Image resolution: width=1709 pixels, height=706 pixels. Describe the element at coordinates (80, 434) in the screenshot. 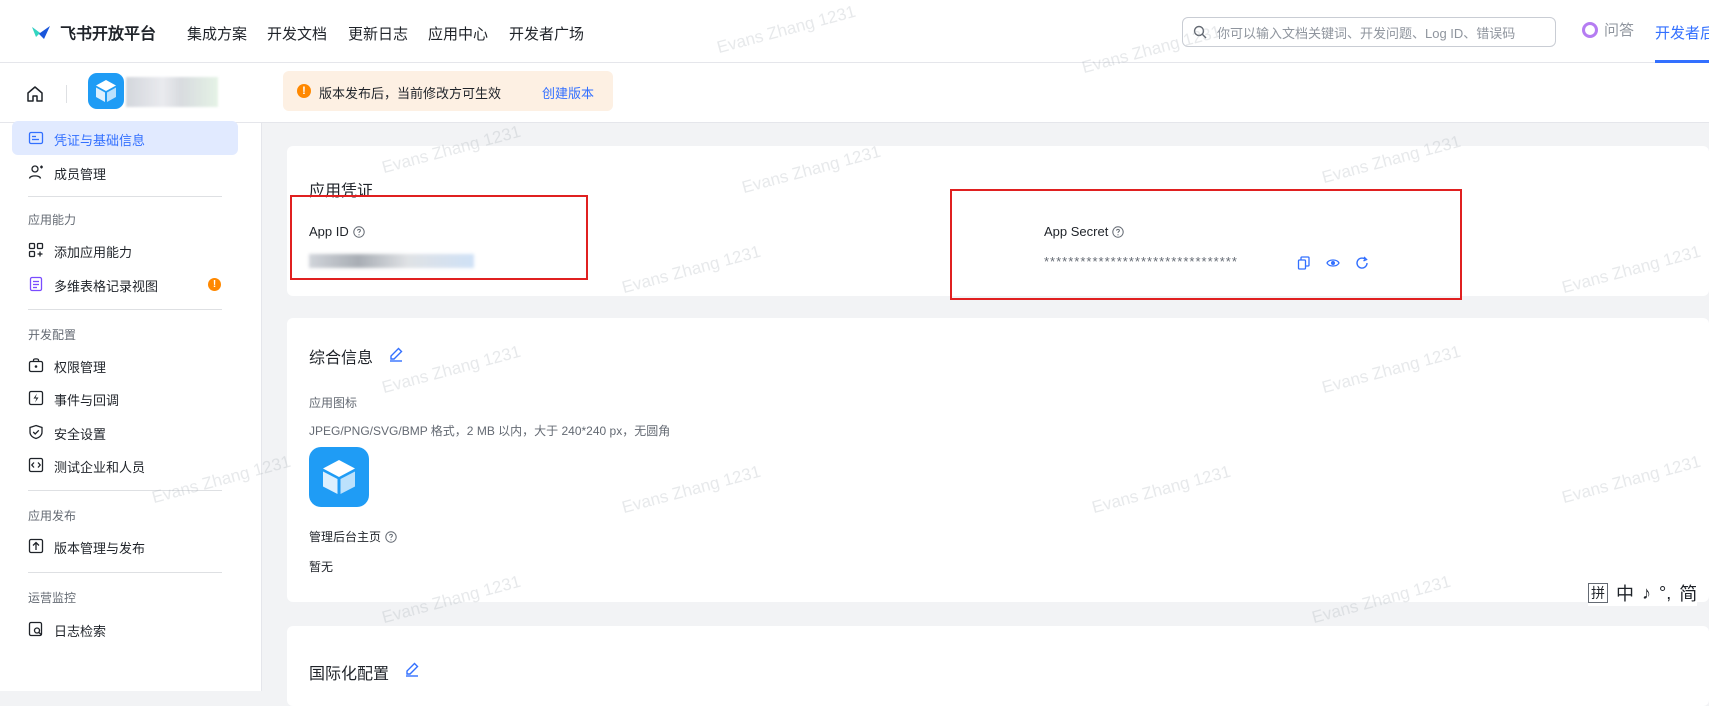

I see `sidebar-item-label: 安全设置` at that location.